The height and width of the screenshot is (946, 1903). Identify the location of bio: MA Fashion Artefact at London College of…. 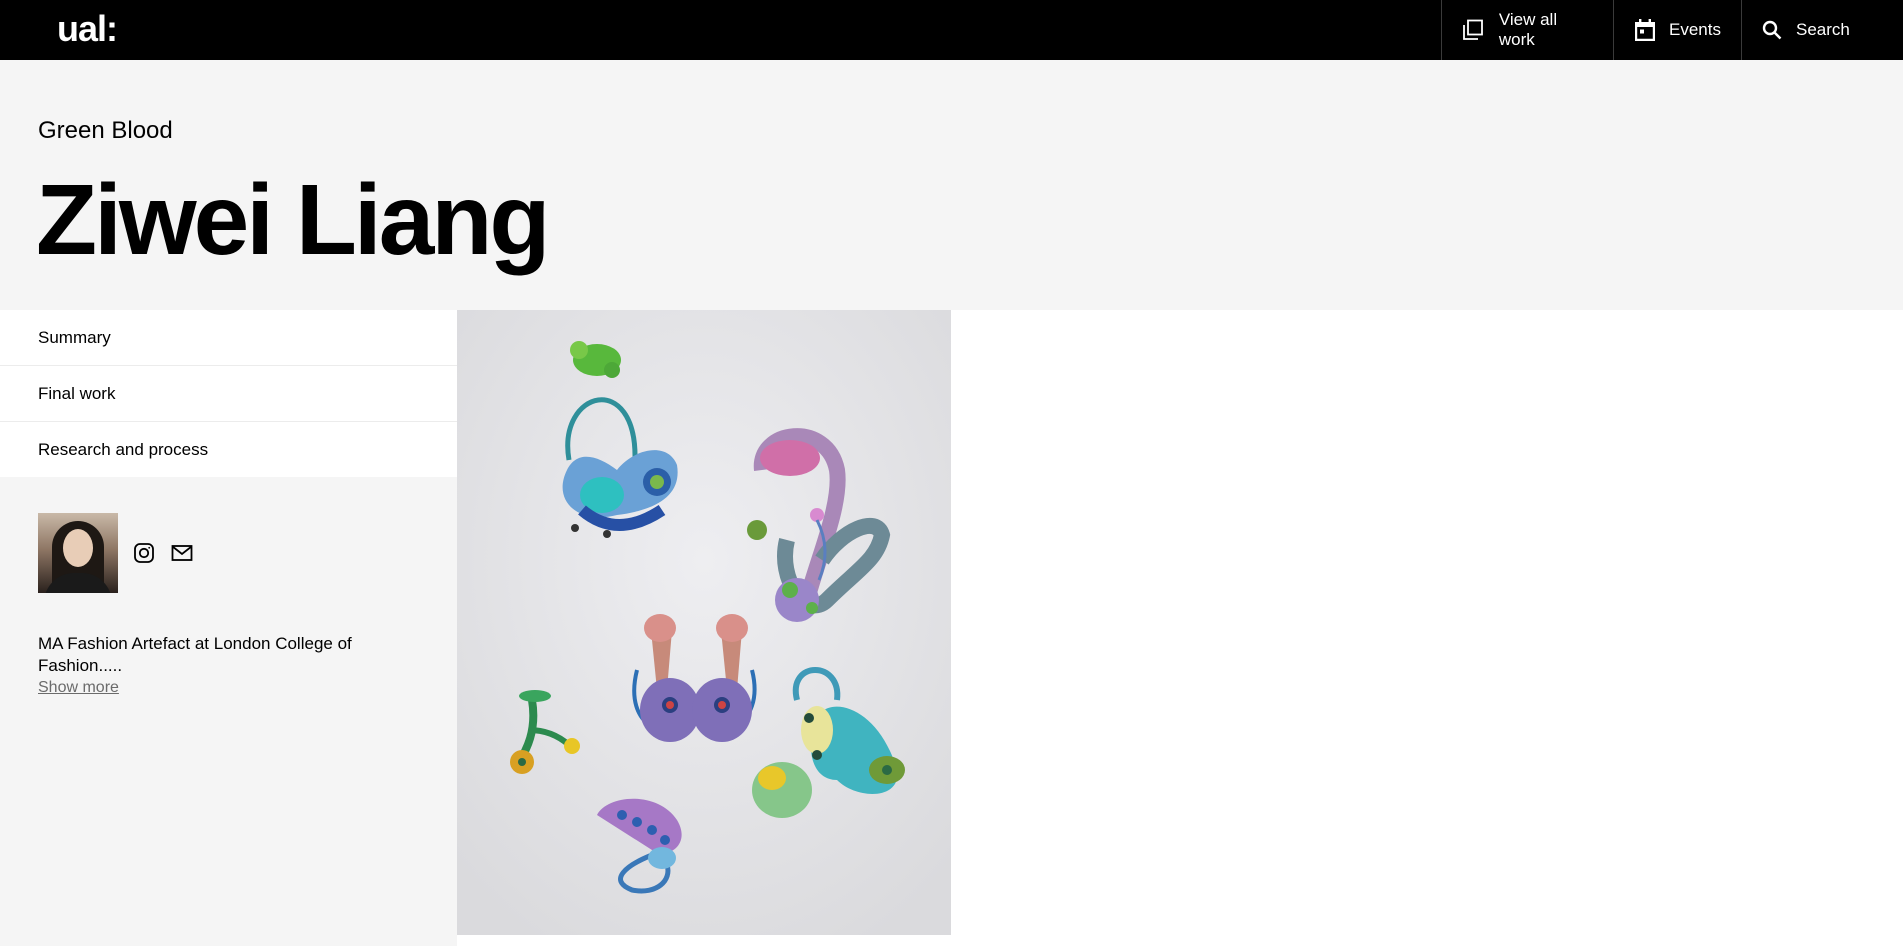
(203, 666).